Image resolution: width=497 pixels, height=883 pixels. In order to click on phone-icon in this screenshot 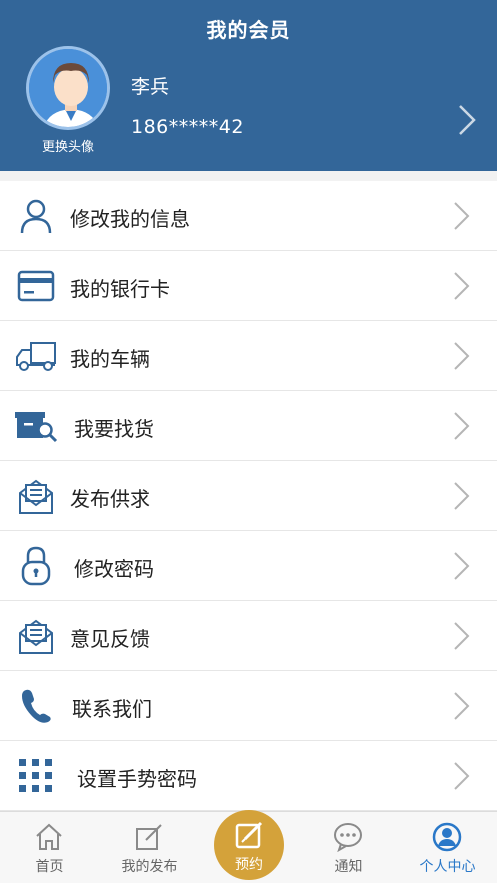, I will do `click(36, 706)`.